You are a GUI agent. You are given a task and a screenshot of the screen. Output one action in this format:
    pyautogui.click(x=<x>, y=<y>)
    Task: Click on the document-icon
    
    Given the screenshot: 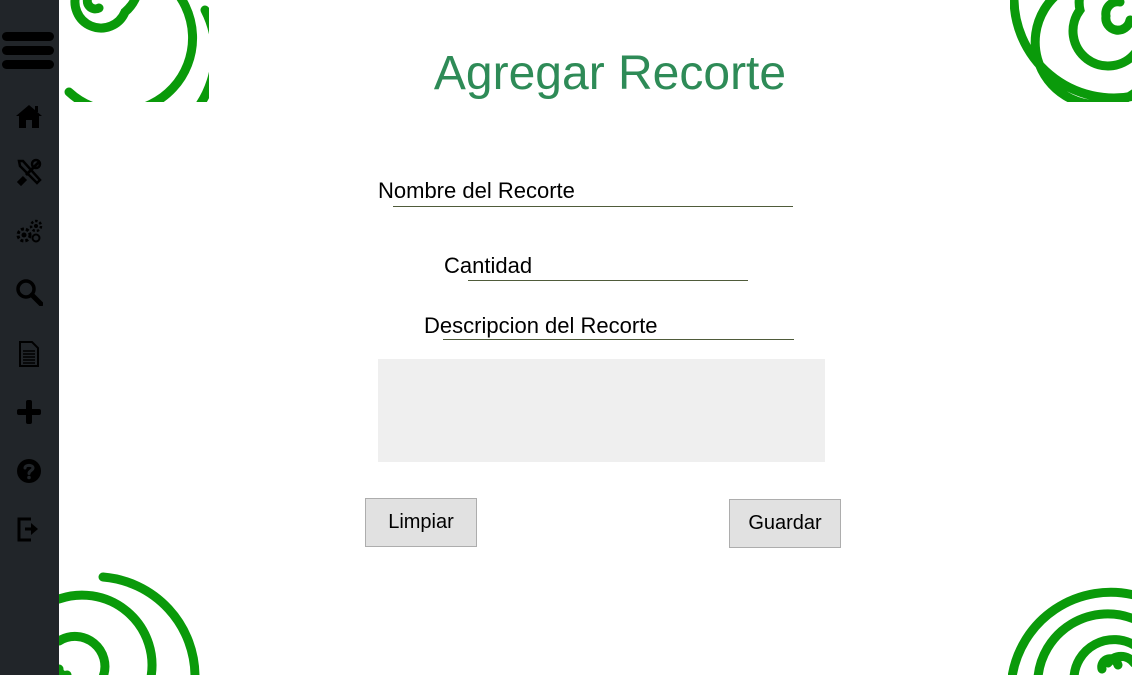 What is the action you would take?
    pyautogui.click(x=29, y=354)
    